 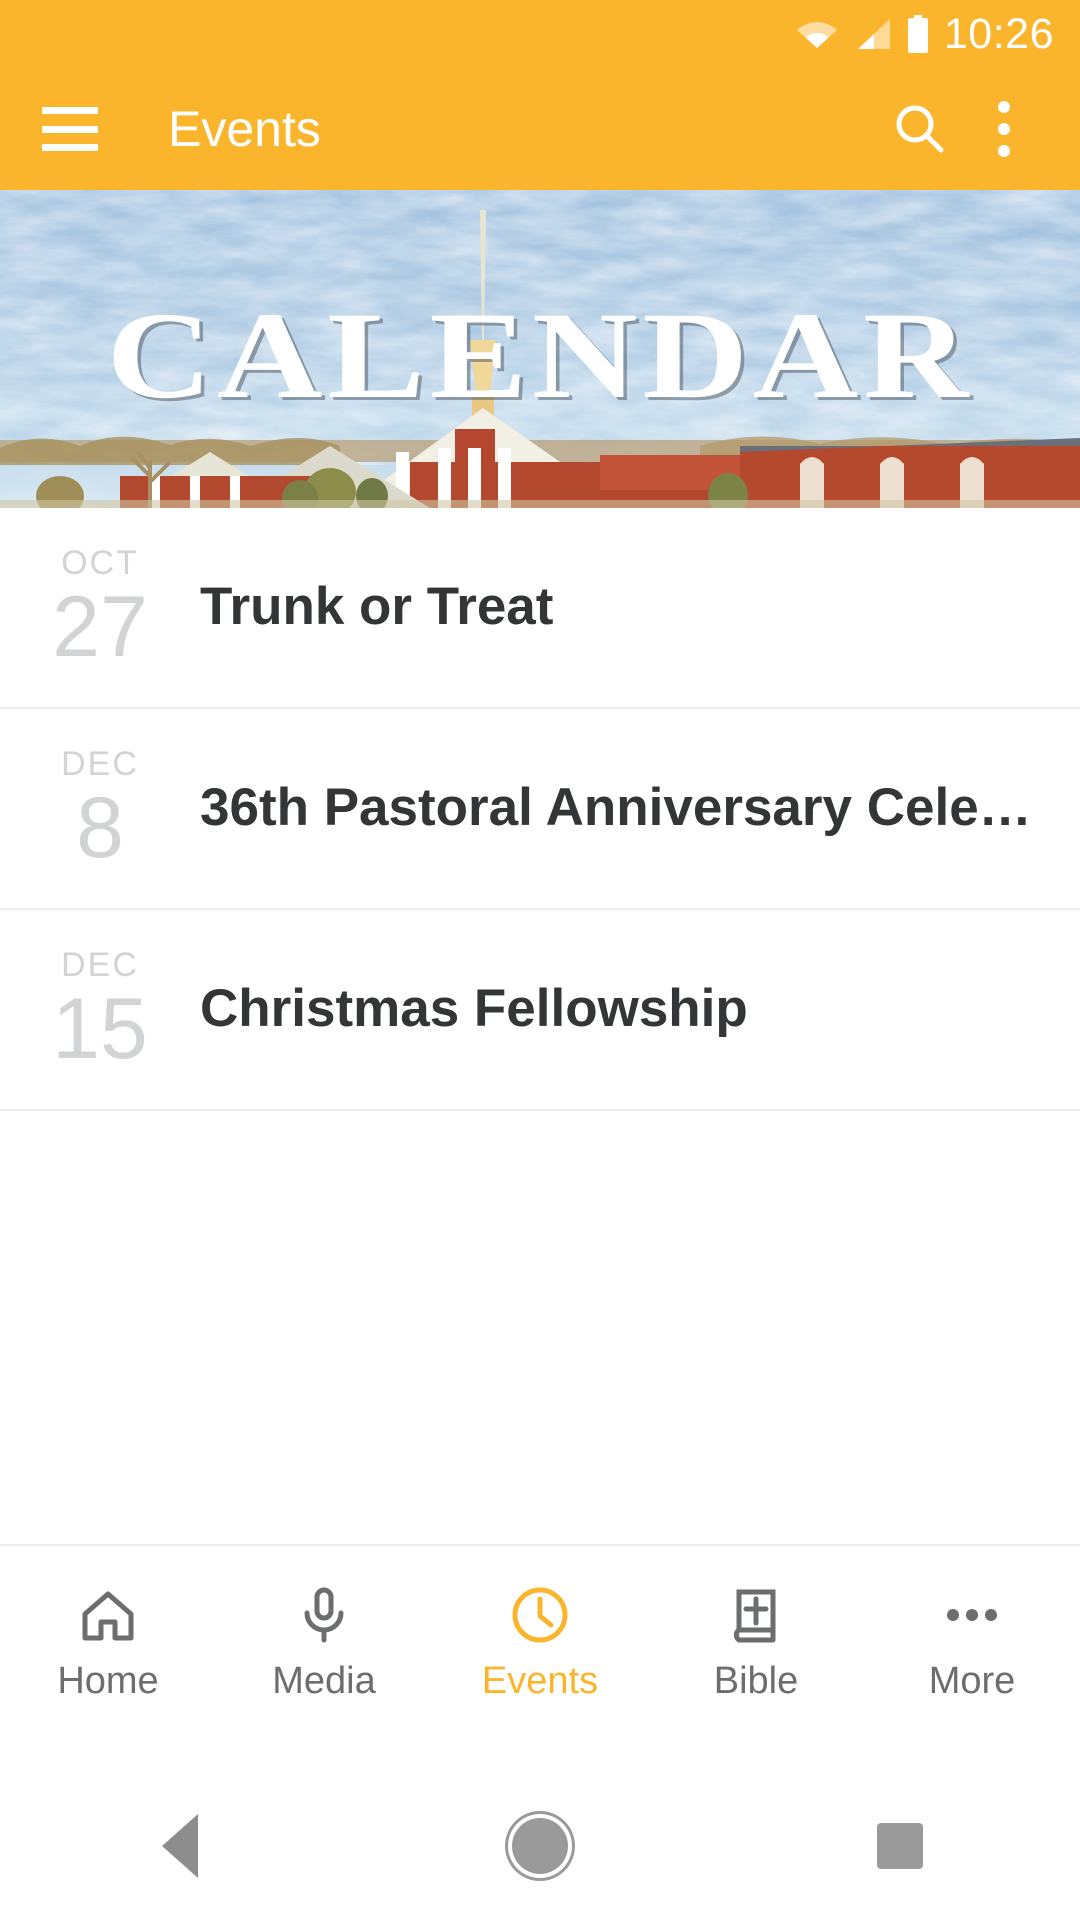 I want to click on nav-back-button, so click(x=180, y=1846).